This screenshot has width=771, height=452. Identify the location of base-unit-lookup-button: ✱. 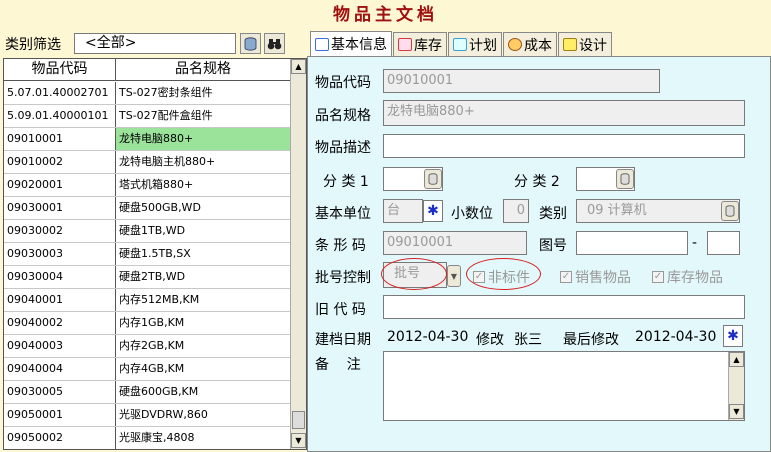
(433, 211).